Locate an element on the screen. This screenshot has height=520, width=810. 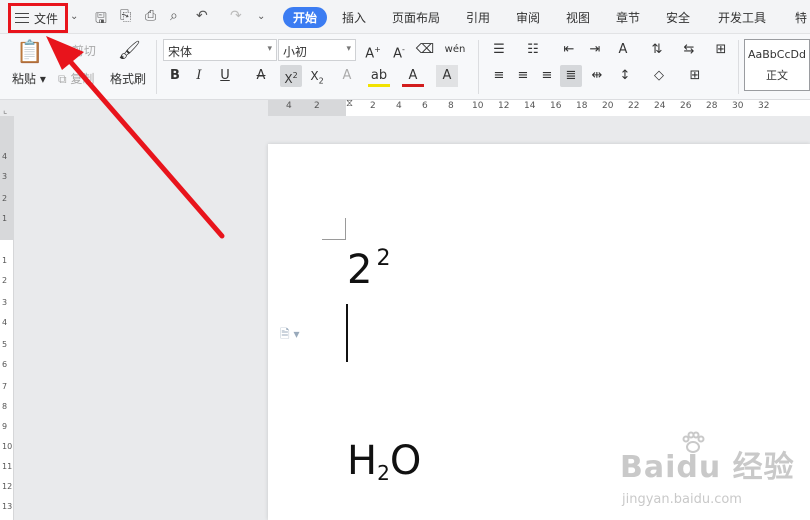
watermark-brand: Baidu 经验 is located at coordinates (707, 467).